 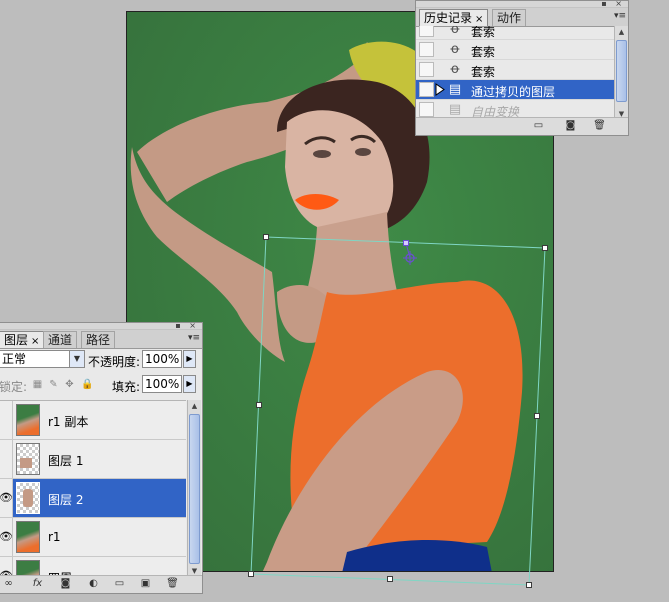 I want to click on add-mask-icon: ◙, so click(x=65, y=584).